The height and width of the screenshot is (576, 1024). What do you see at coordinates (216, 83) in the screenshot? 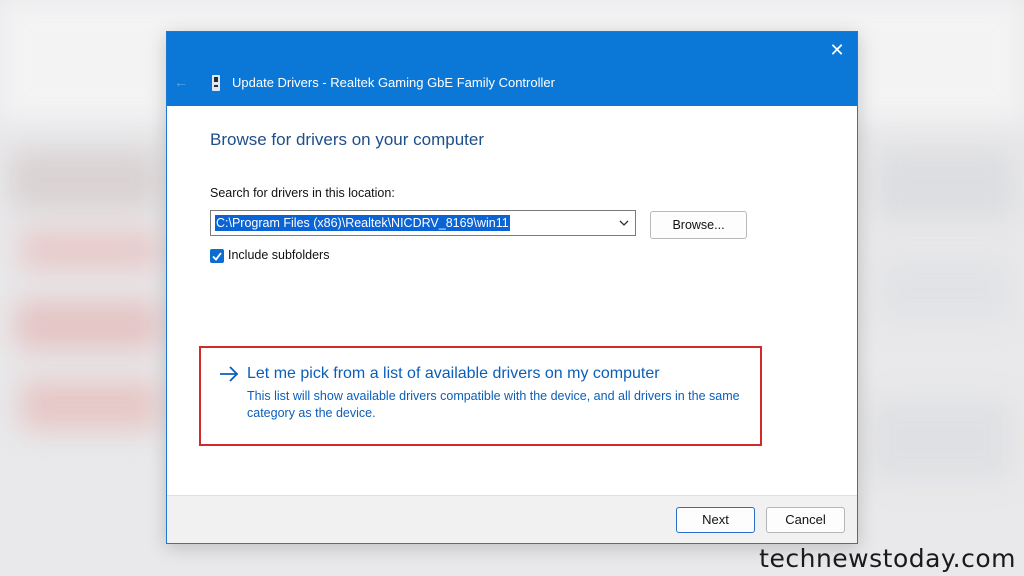
I see `device-icon` at bounding box center [216, 83].